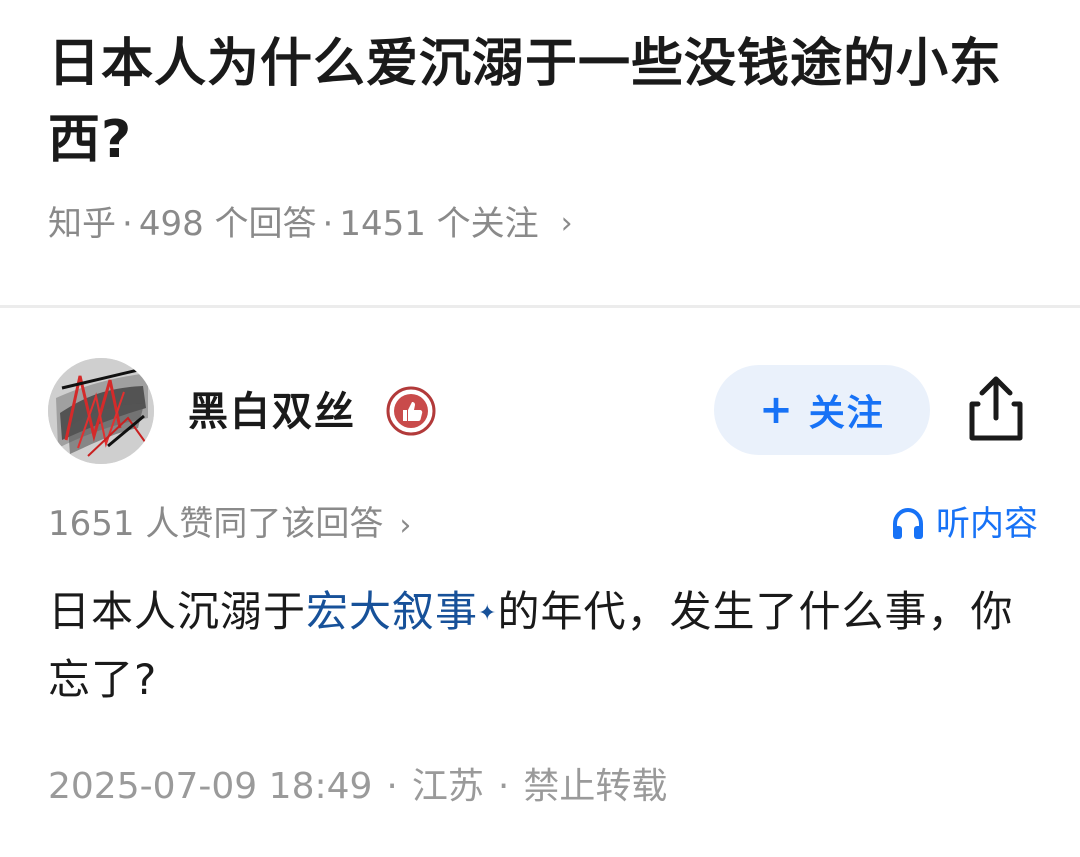  I want to click on avatar, so click(101, 411).